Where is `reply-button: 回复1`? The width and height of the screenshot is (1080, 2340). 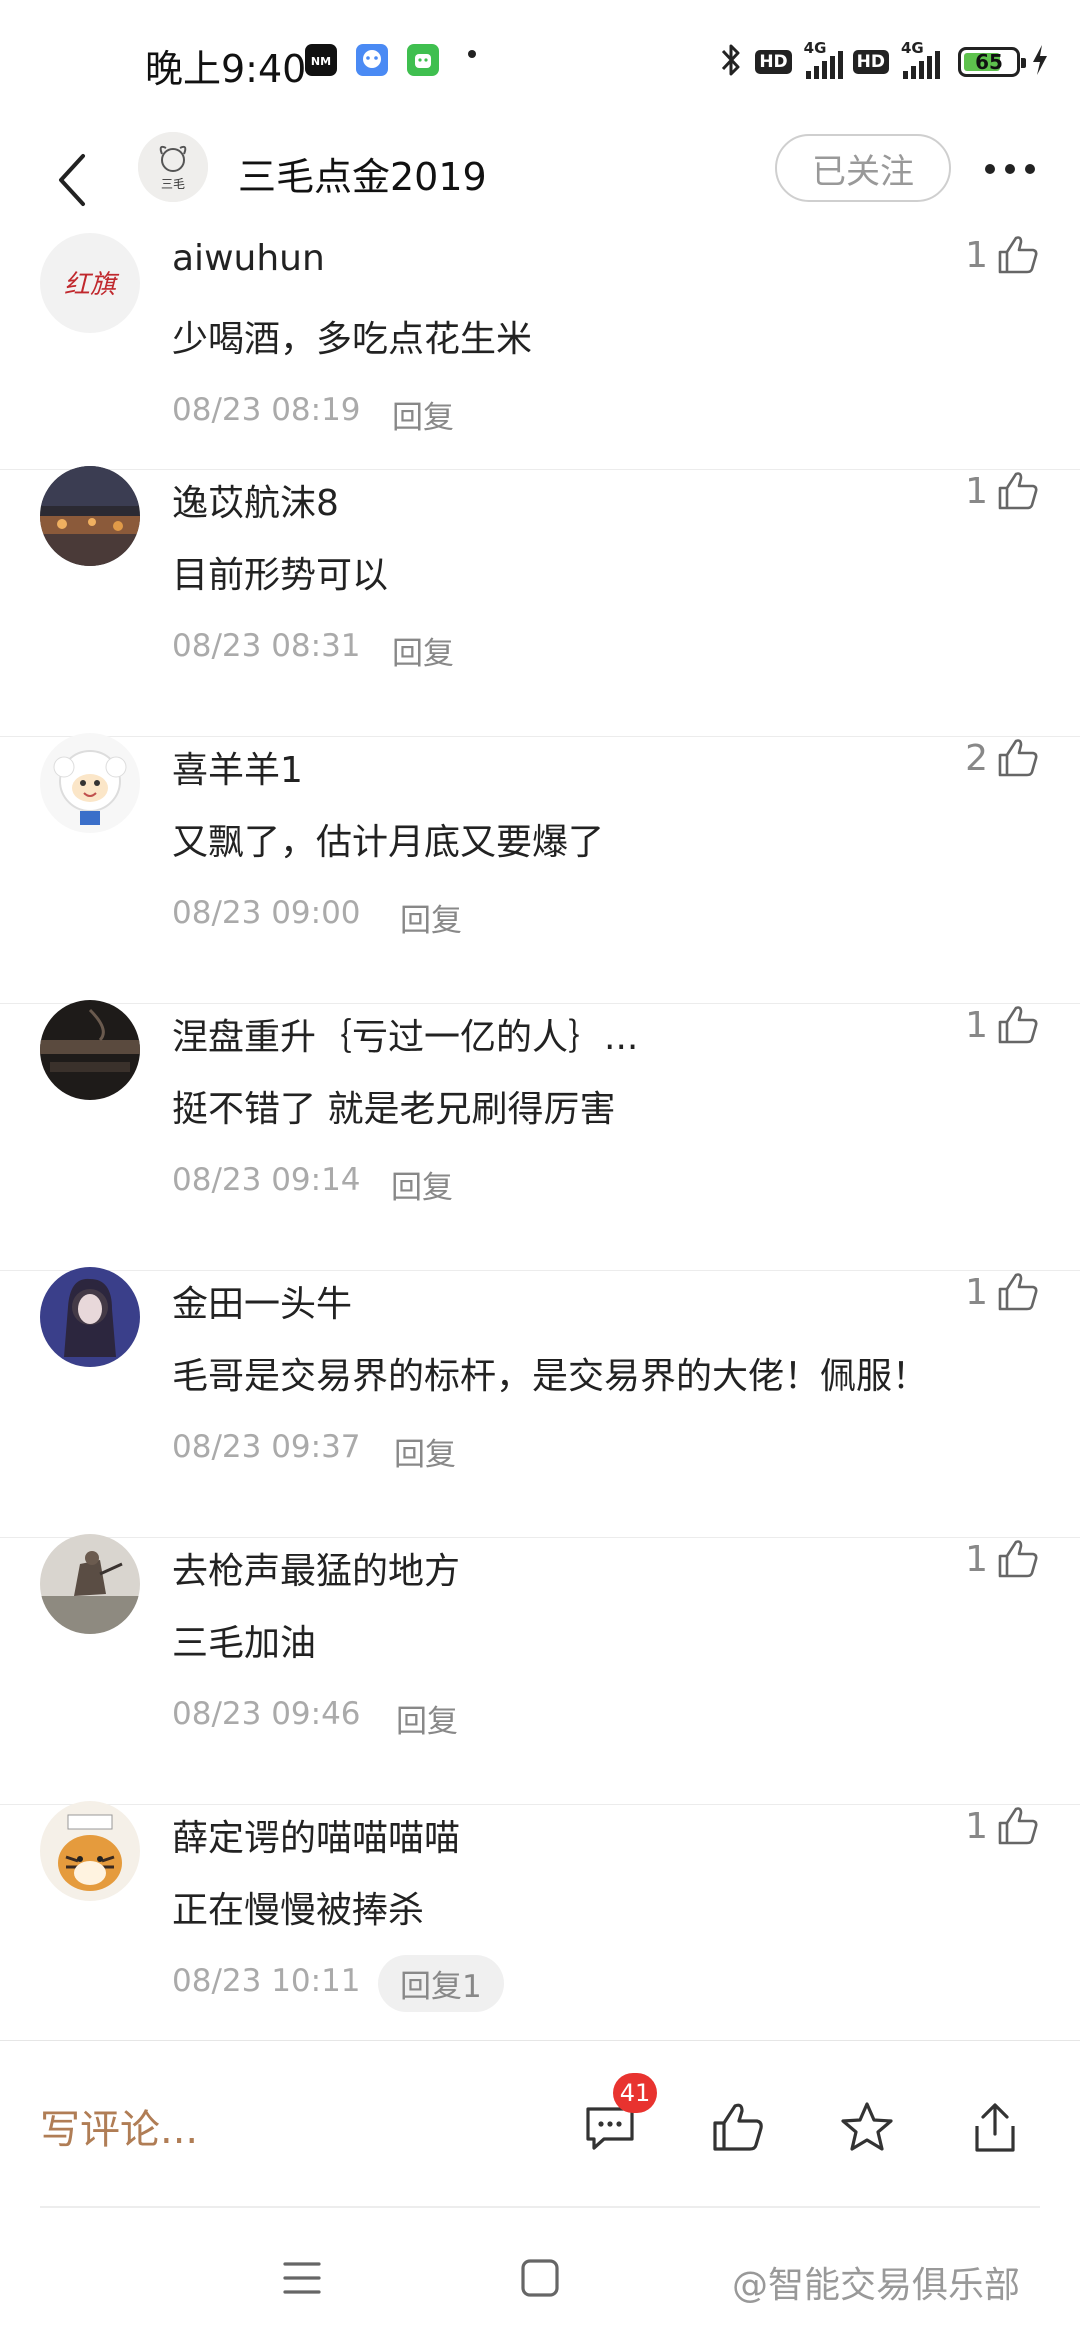 reply-button: 回复1 is located at coordinates (441, 1983).